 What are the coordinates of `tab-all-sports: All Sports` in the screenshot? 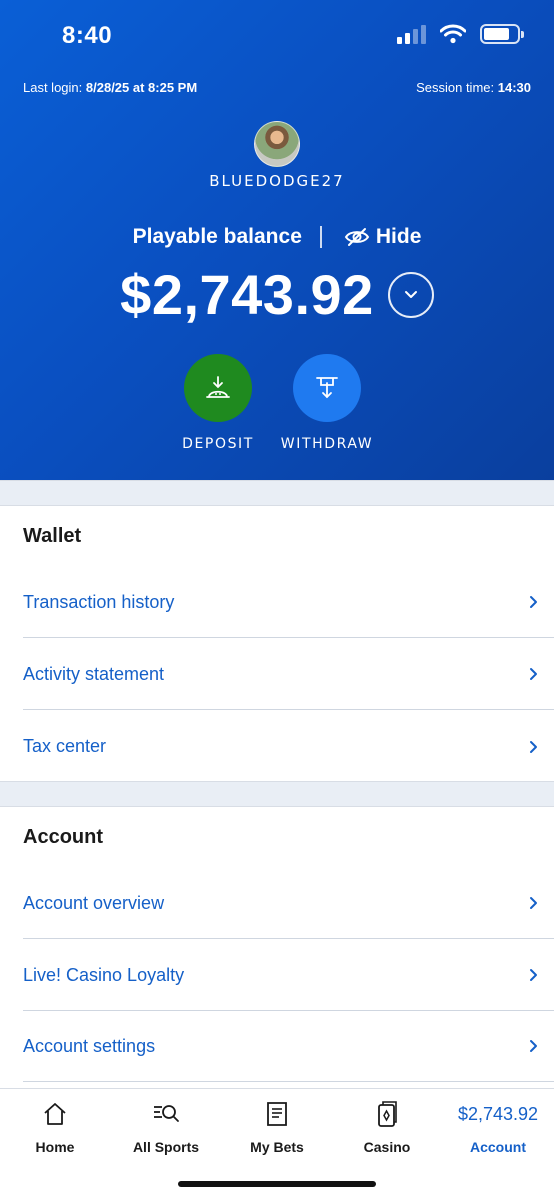 It's located at (166, 1126).